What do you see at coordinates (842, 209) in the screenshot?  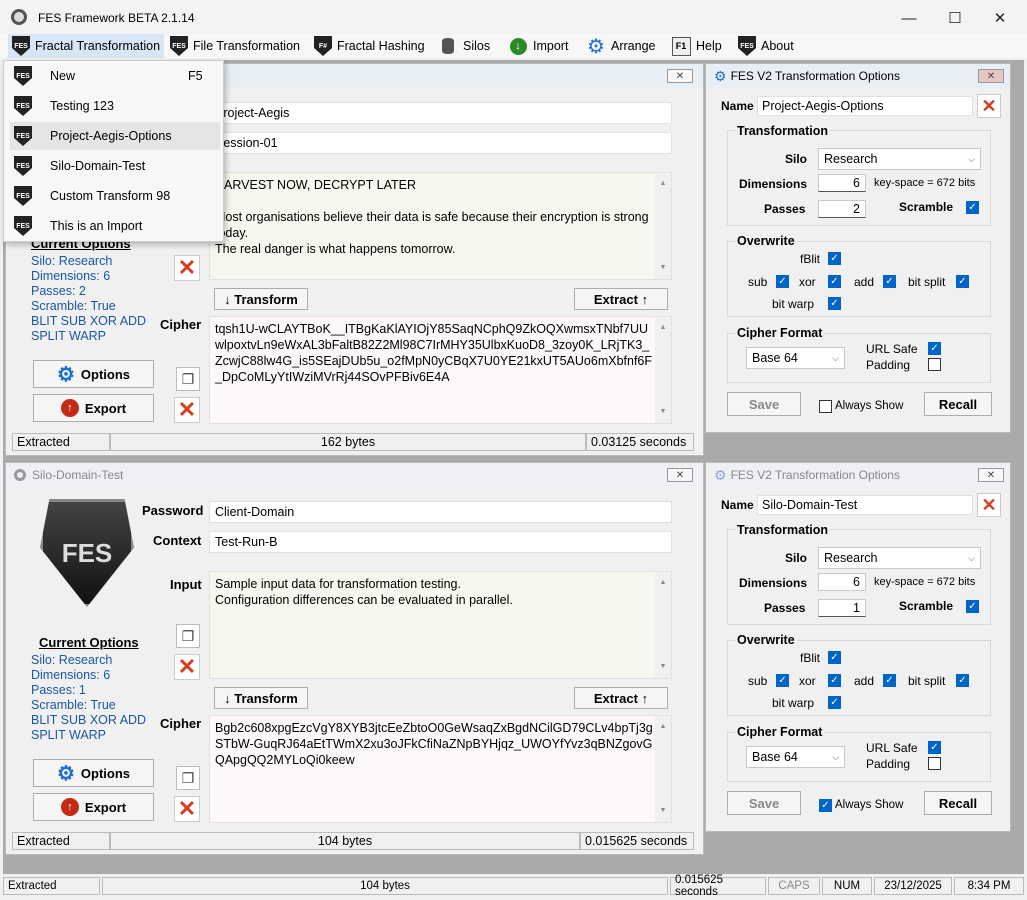 I see `passes-input: 2` at bounding box center [842, 209].